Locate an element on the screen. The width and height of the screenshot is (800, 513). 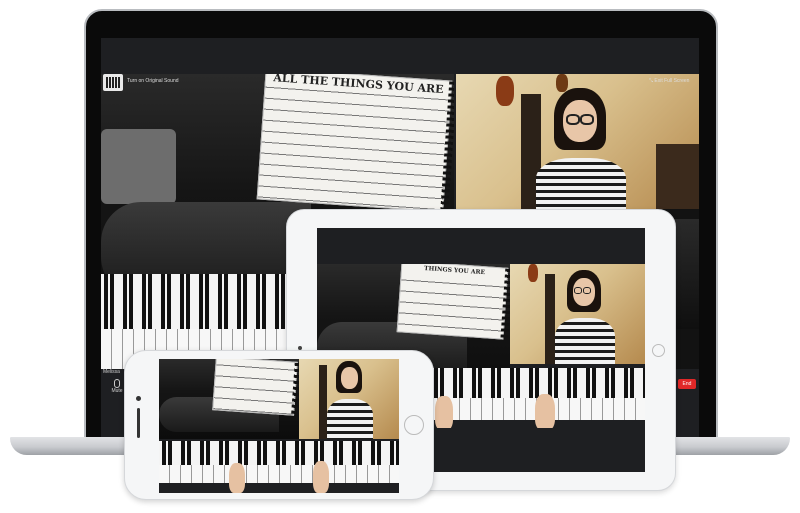
phone-sheet-music is located at coordinates (255, 387).